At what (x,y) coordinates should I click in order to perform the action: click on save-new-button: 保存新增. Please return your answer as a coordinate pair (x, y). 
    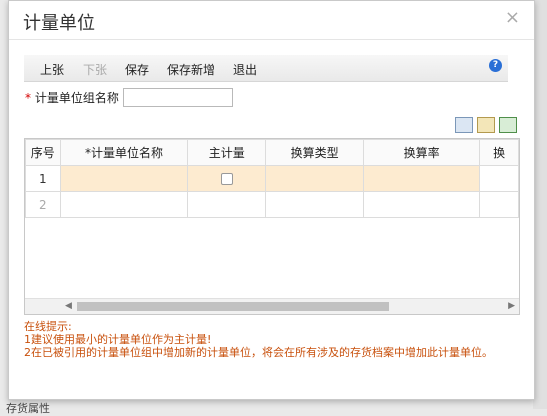
    Looking at the image, I should click on (191, 69).